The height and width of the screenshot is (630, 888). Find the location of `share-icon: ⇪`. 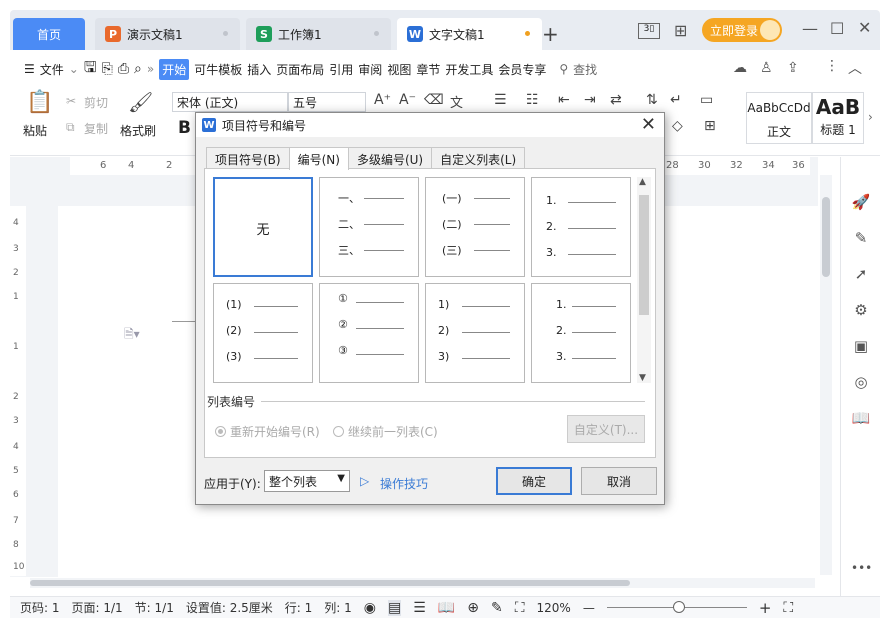

share-icon: ⇪ is located at coordinates (793, 68).